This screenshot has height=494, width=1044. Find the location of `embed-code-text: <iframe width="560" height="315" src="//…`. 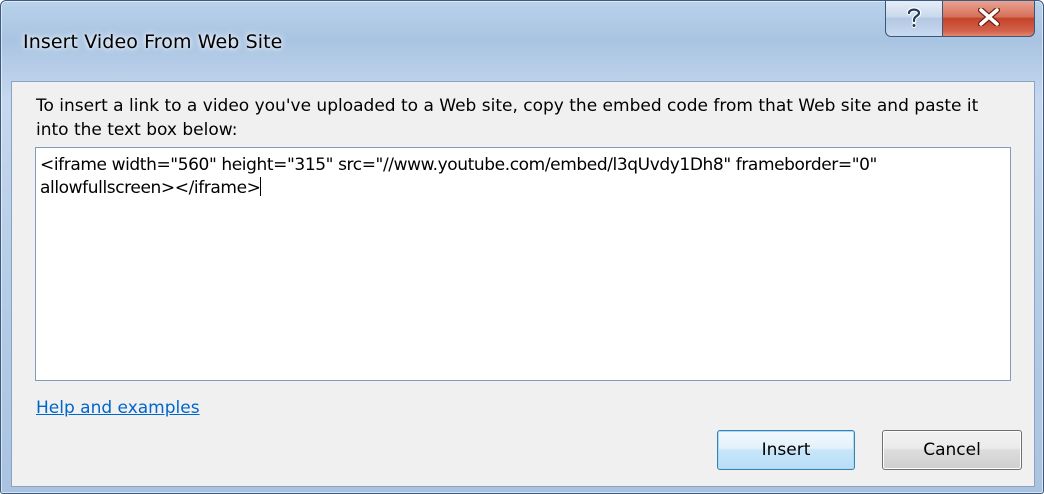

embed-code-text: <iframe width="560" height="315" src="//… is located at coordinates (458, 176).